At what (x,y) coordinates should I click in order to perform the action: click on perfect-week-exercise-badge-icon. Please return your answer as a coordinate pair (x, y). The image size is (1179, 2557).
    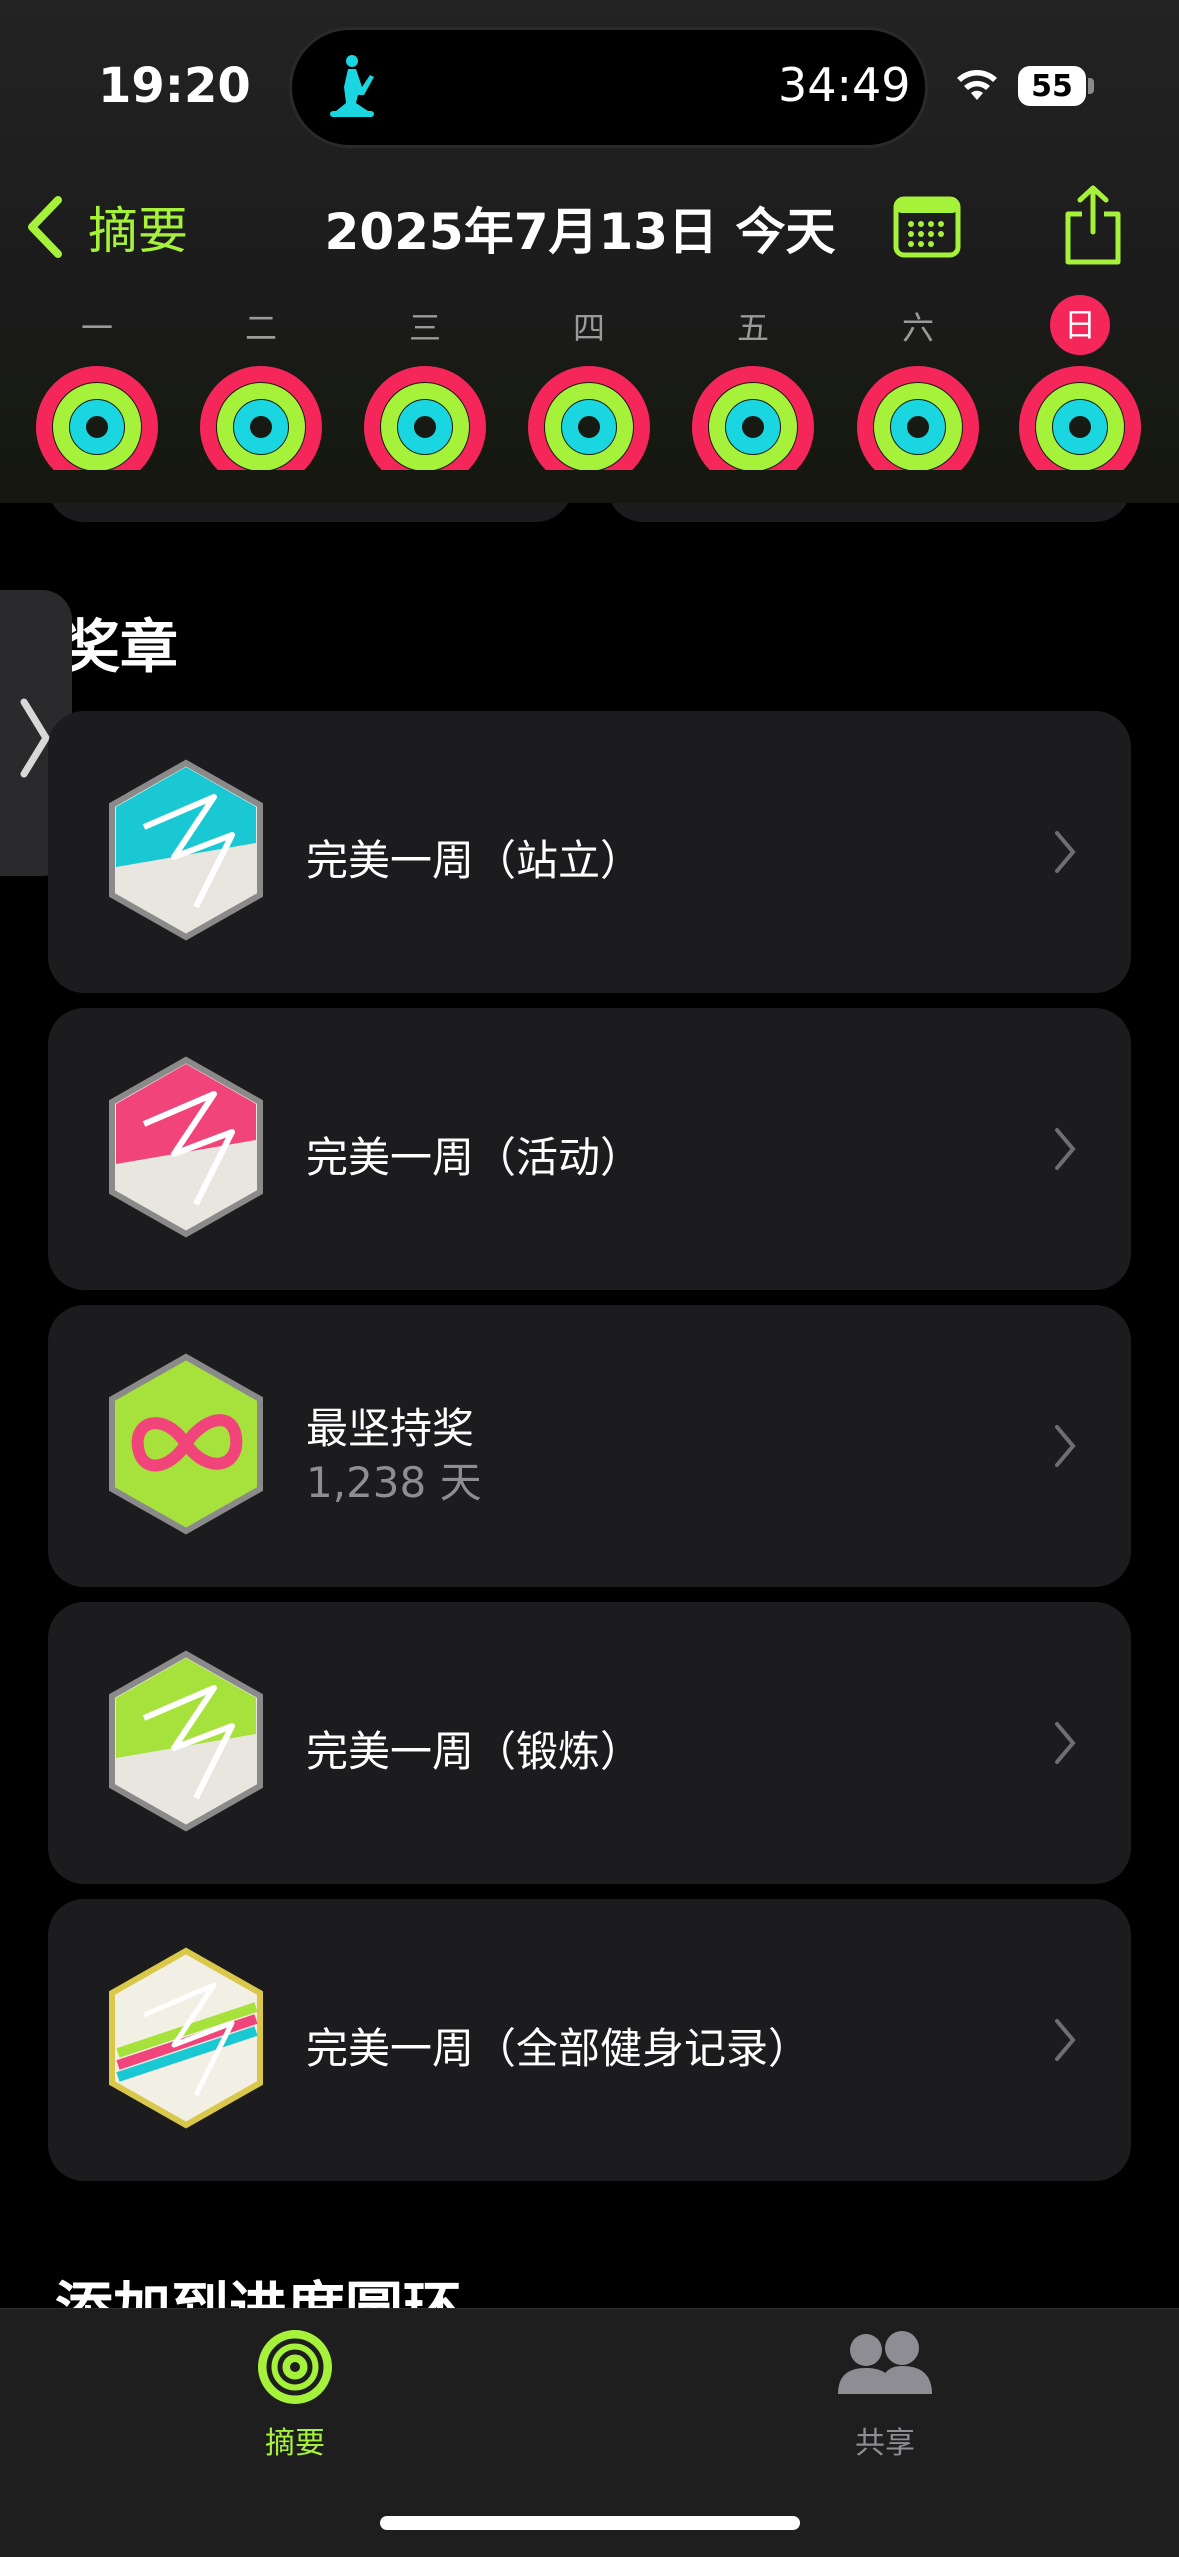
    Looking at the image, I should click on (186, 1741).